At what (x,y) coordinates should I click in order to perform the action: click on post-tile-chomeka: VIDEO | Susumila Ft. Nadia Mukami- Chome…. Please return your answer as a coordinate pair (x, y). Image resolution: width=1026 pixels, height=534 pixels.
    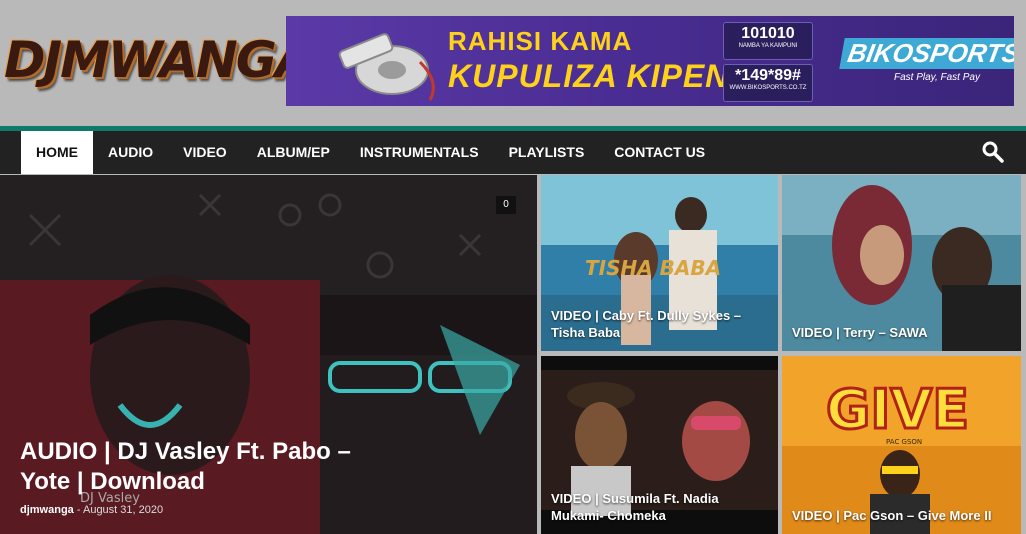
    Looking at the image, I should click on (659, 445).